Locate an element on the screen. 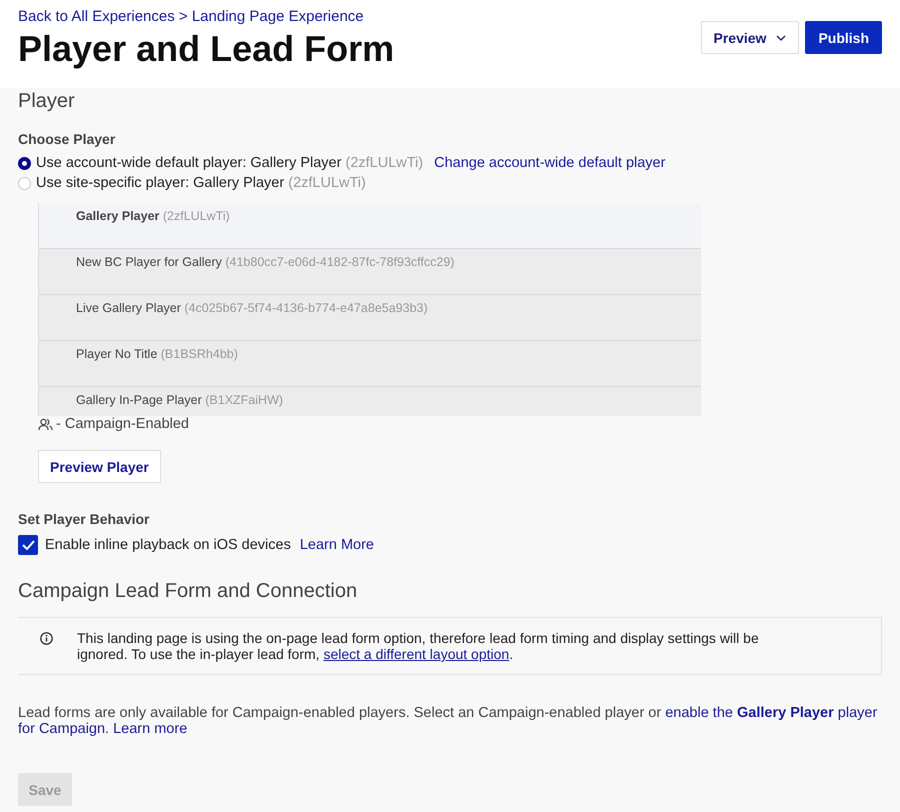 This screenshot has width=900, height=812. campaign-link: for Campaign is located at coordinates (62, 729).